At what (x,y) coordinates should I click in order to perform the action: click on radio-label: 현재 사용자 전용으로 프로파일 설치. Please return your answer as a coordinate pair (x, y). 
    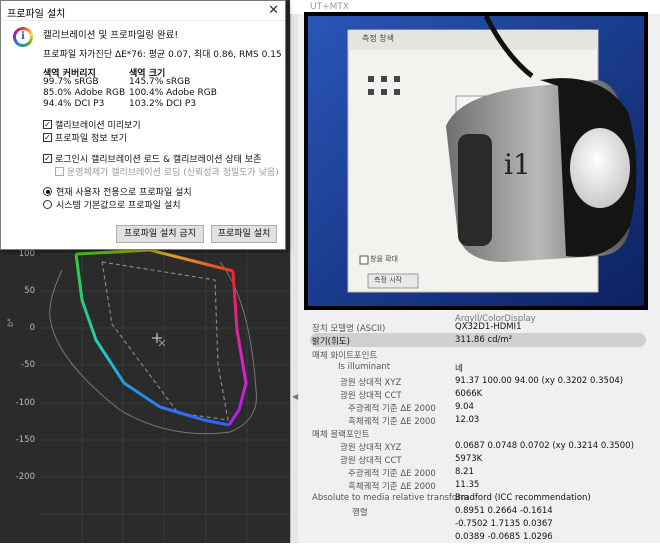
    Looking at the image, I should click on (124, 193).